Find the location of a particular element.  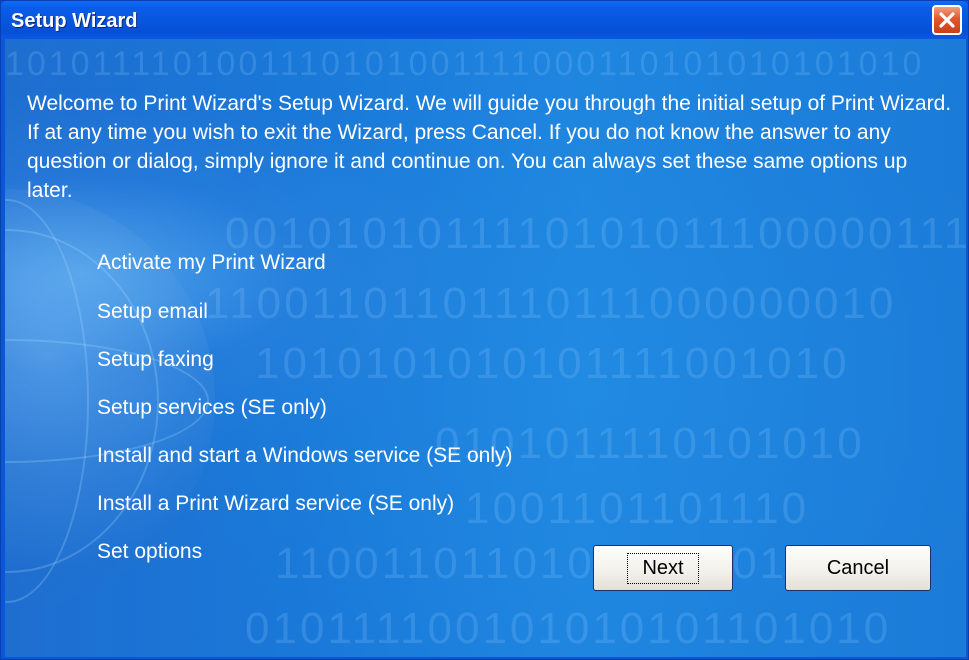

binary-background: 0010101011110101011100000111 is located at coordinates (595, 233).